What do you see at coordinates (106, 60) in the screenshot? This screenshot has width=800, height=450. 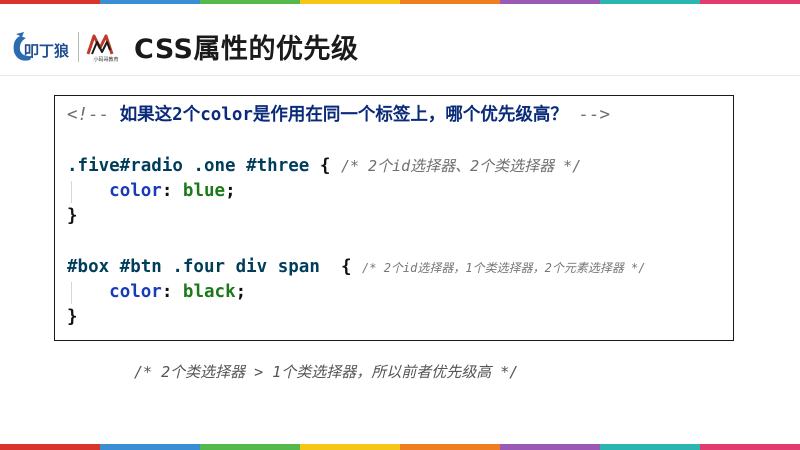 I see `brand-caption: 小码哥教育` at bounding box center [106, 60].